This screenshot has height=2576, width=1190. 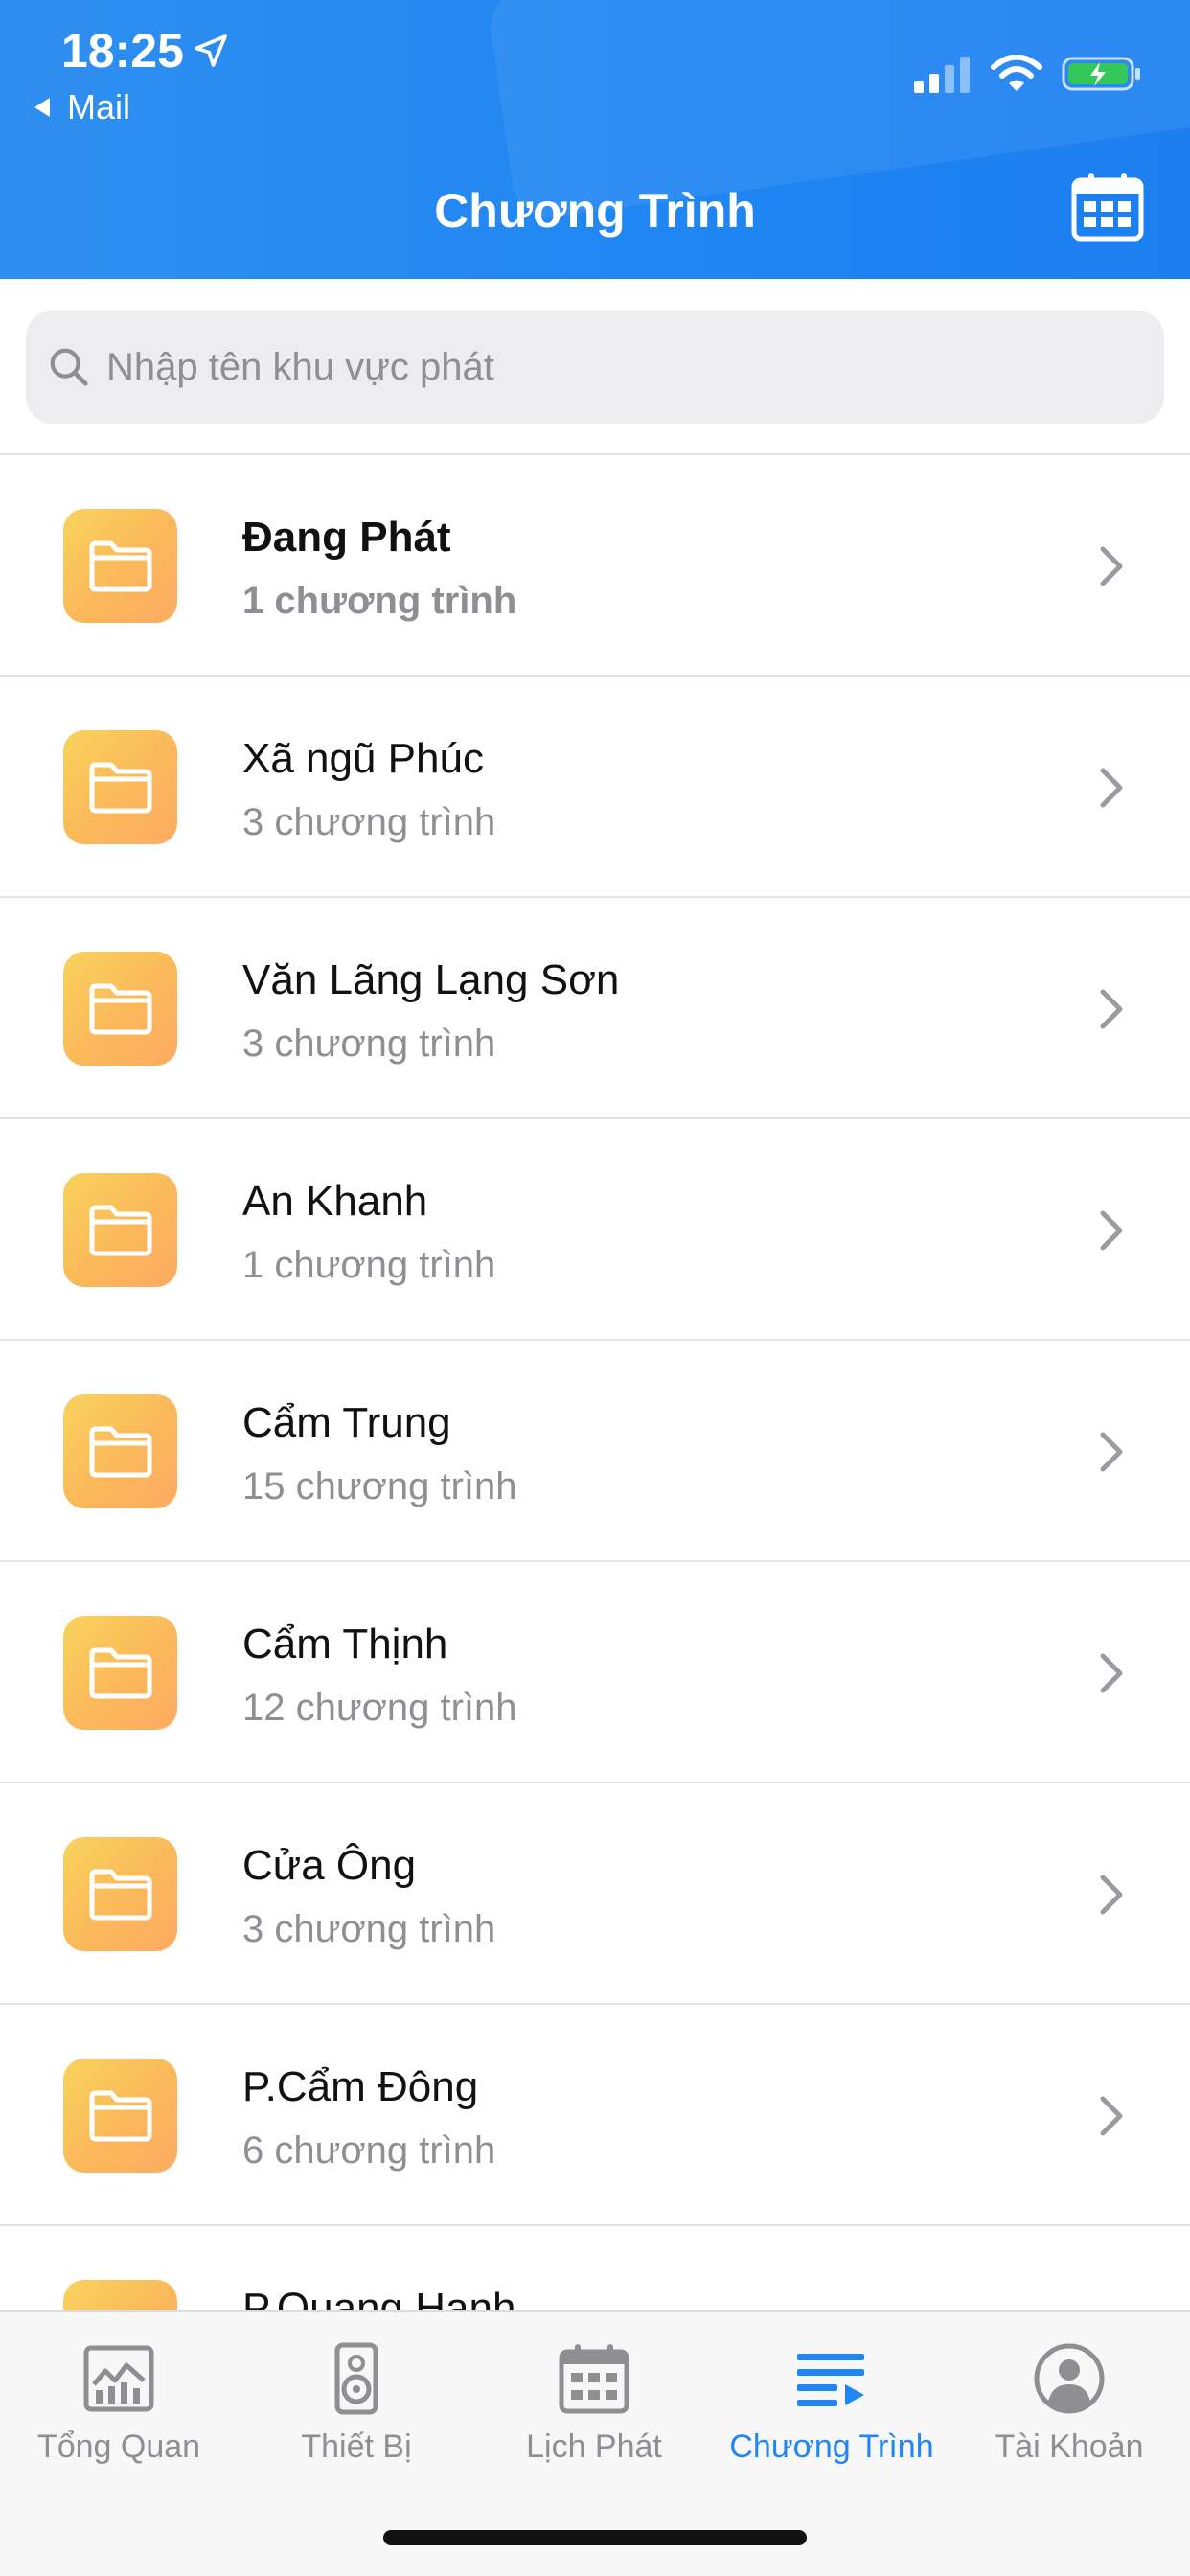 What do you see at coordinates (595, 1894) in the screenshot?
I see `list-item: Cửa Ông 3 chương trình` at bounding box center [595, 1894].